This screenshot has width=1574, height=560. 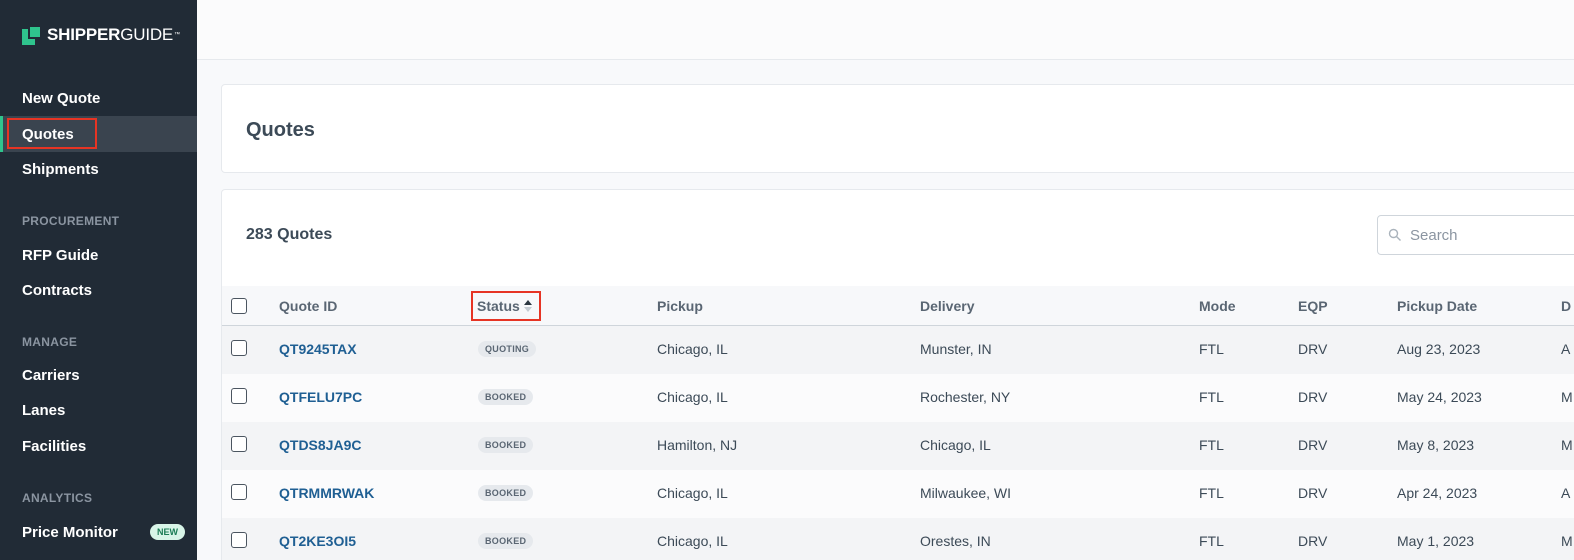 I want to click on status-highlight-box, so click(x=506, y=306).